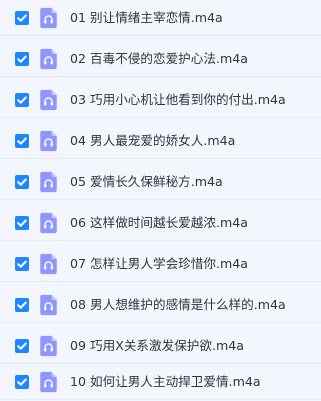 This screenshot has height=401, width=321. I want to click on file-row: 03 巧用小心机让他看到你的付出.m4a, so click(160, 100).